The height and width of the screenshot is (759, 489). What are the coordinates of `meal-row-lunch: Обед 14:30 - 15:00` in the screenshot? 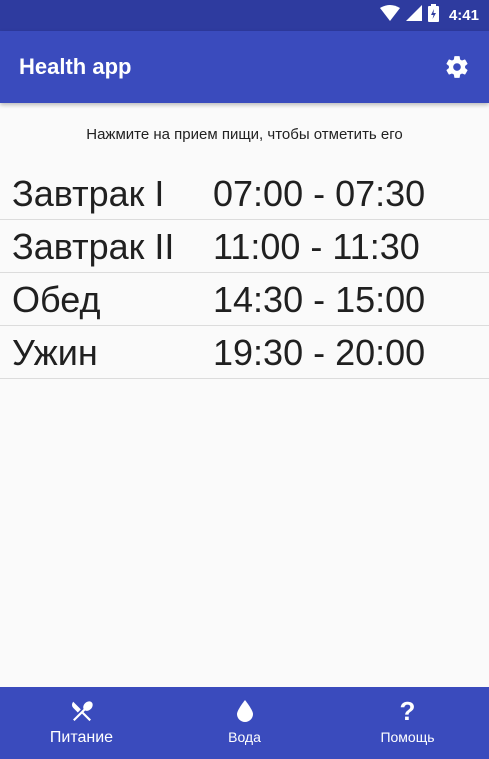 It's located at (244, 299).